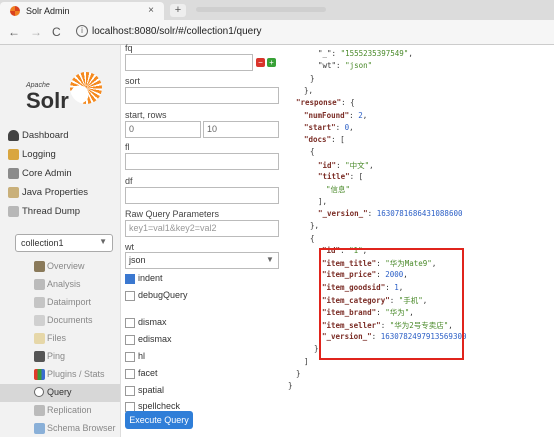 Image resolution: width=554 pixels, height=438 pixels. Describe the element at coordinates (130, 296) in the screenshot. I see `debug-query-checkbox` at that location.